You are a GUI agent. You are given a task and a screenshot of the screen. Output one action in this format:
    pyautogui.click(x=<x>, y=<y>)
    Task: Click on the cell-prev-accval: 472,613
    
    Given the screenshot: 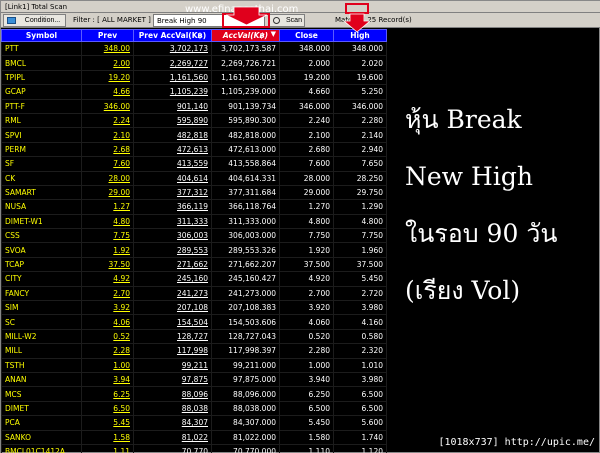 What is the action you would take?
    pyautogui.click(x=172, y=149)
    